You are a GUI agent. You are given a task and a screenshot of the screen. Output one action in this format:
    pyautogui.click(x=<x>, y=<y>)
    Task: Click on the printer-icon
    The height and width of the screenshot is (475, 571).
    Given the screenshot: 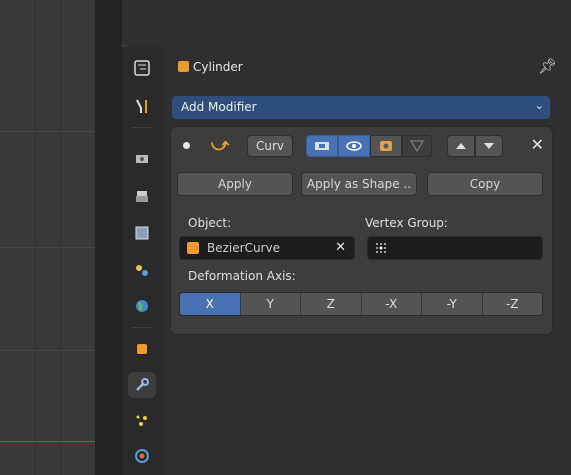 What is the action you would take?
    pyautogui.click(x=142, y=196)
    